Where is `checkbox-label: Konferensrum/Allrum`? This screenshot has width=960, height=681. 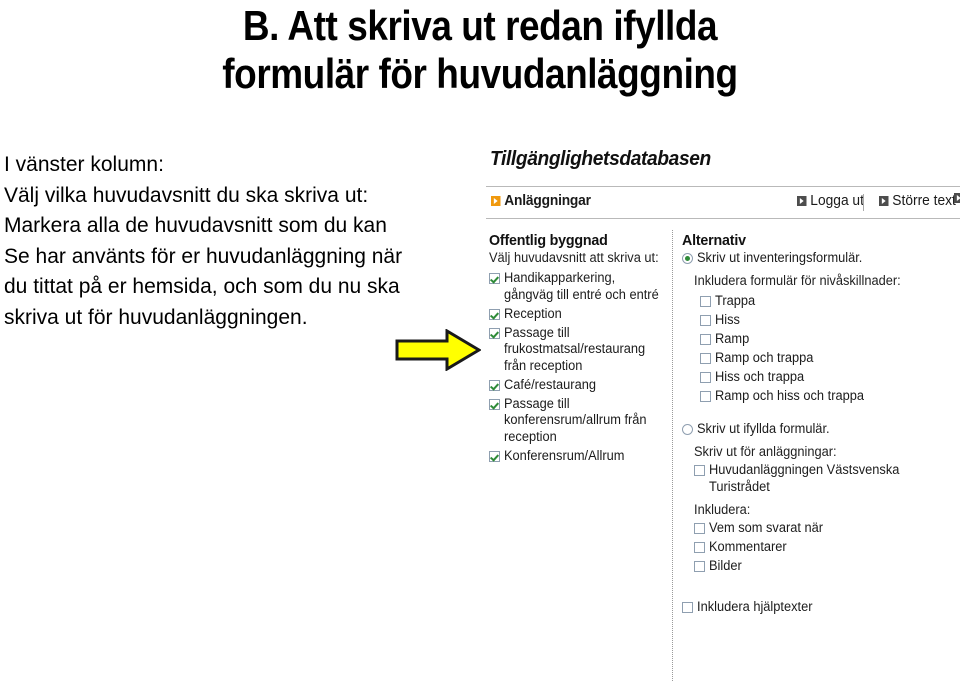 checkbox-label: Konferensrum/Allrum is located at coordinates (564, 455).